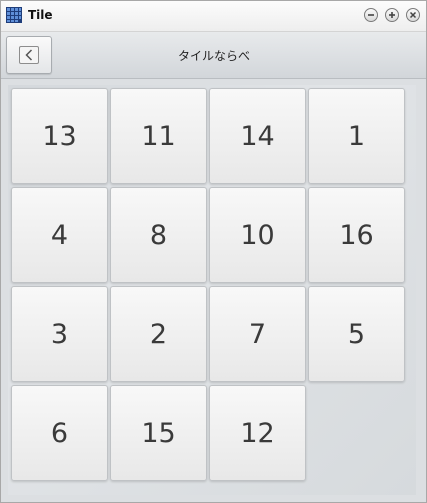  I want to click on close-button, so click(413, 15).